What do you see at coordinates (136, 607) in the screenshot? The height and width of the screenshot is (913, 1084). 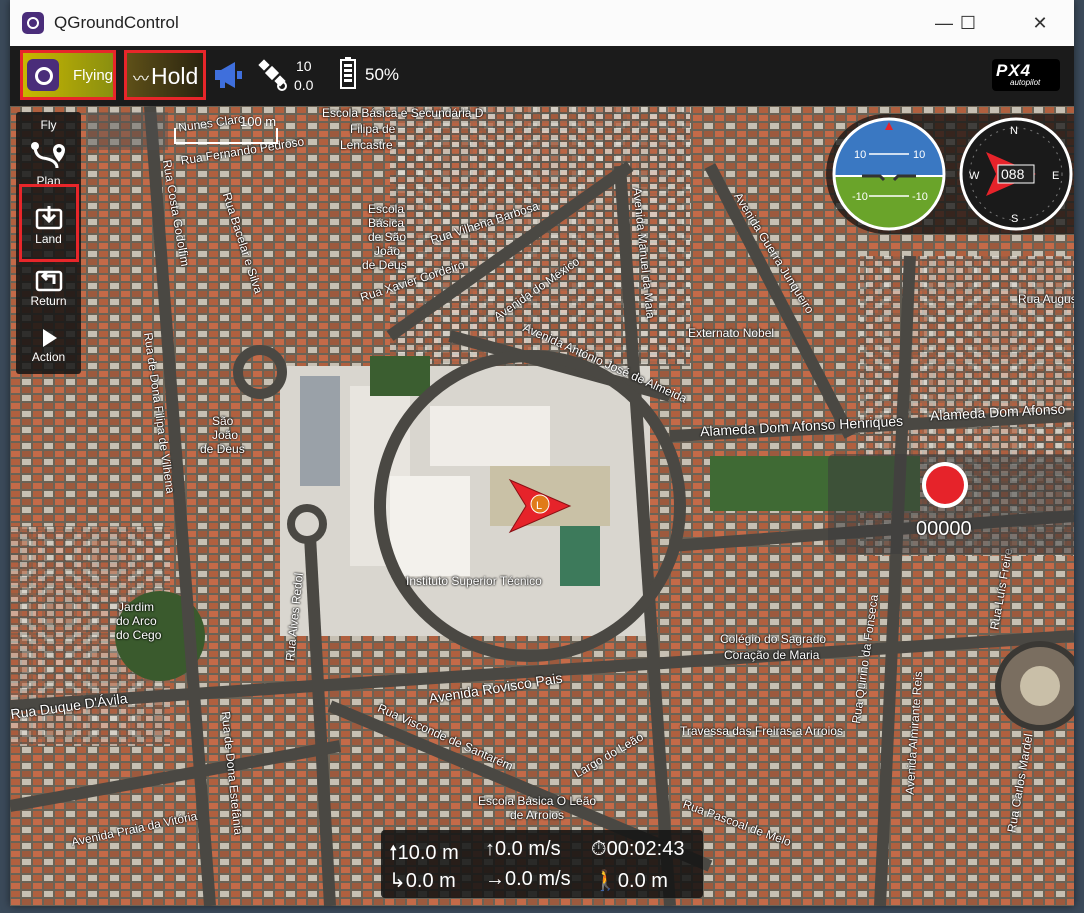 I see `map-label: Jardim` at bounding box center [136, 607].